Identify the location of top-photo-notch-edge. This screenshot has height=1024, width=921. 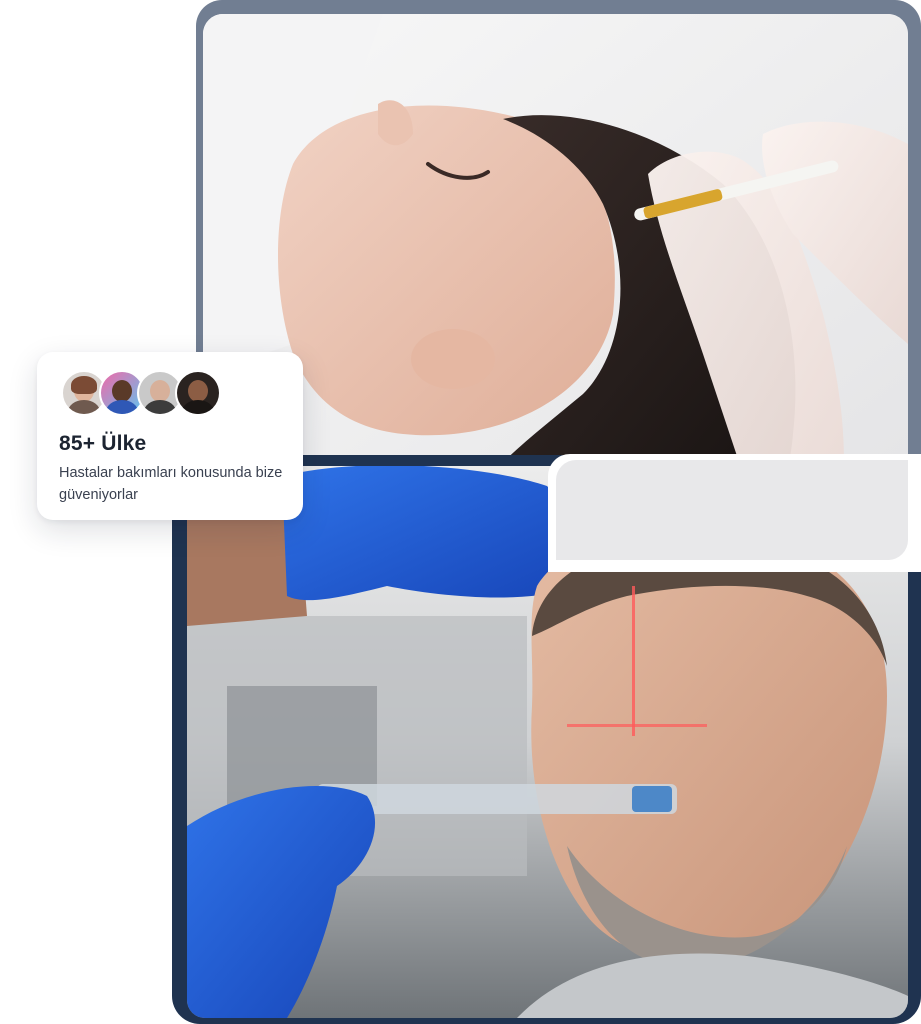
(732, 510).